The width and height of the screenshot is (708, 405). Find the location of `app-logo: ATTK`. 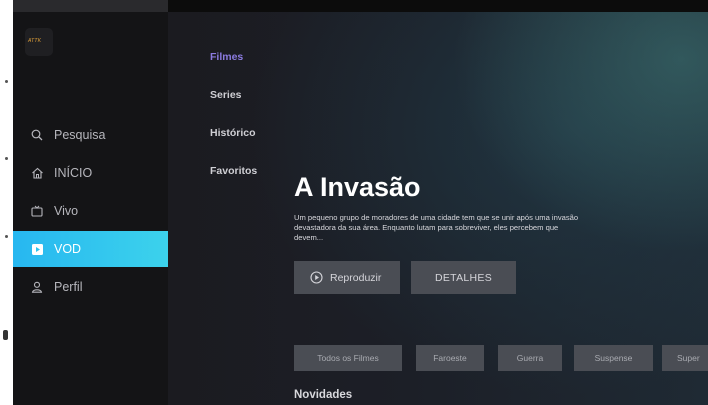

app-logo: ATTK is located at coordinates (39, 42).